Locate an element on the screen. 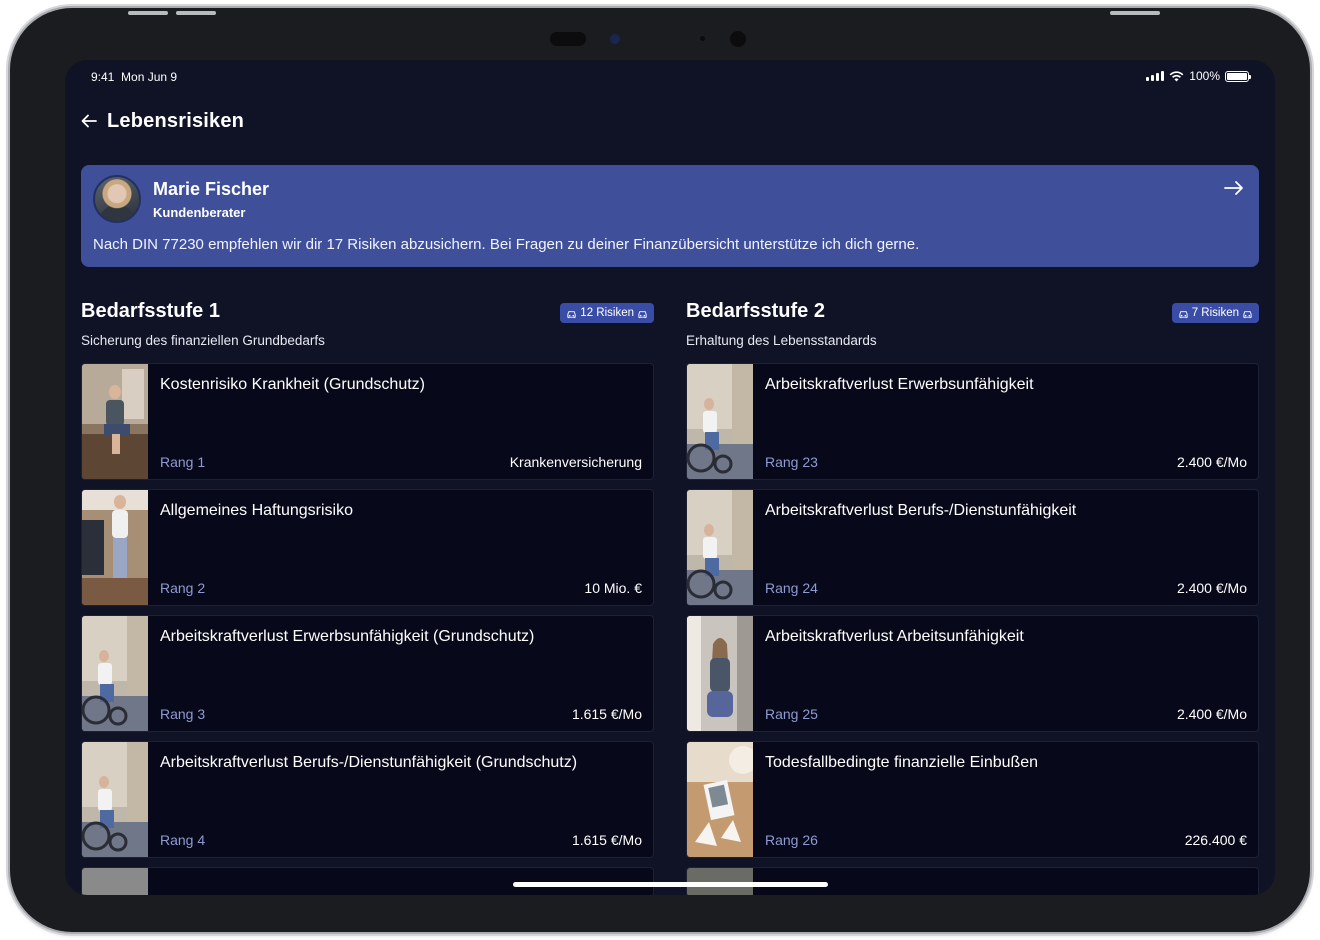 The width and height of the screenshot is (1320, 940). risk-title: Allgemeines Haftungsrisiko is located at coordinates (256, 510).